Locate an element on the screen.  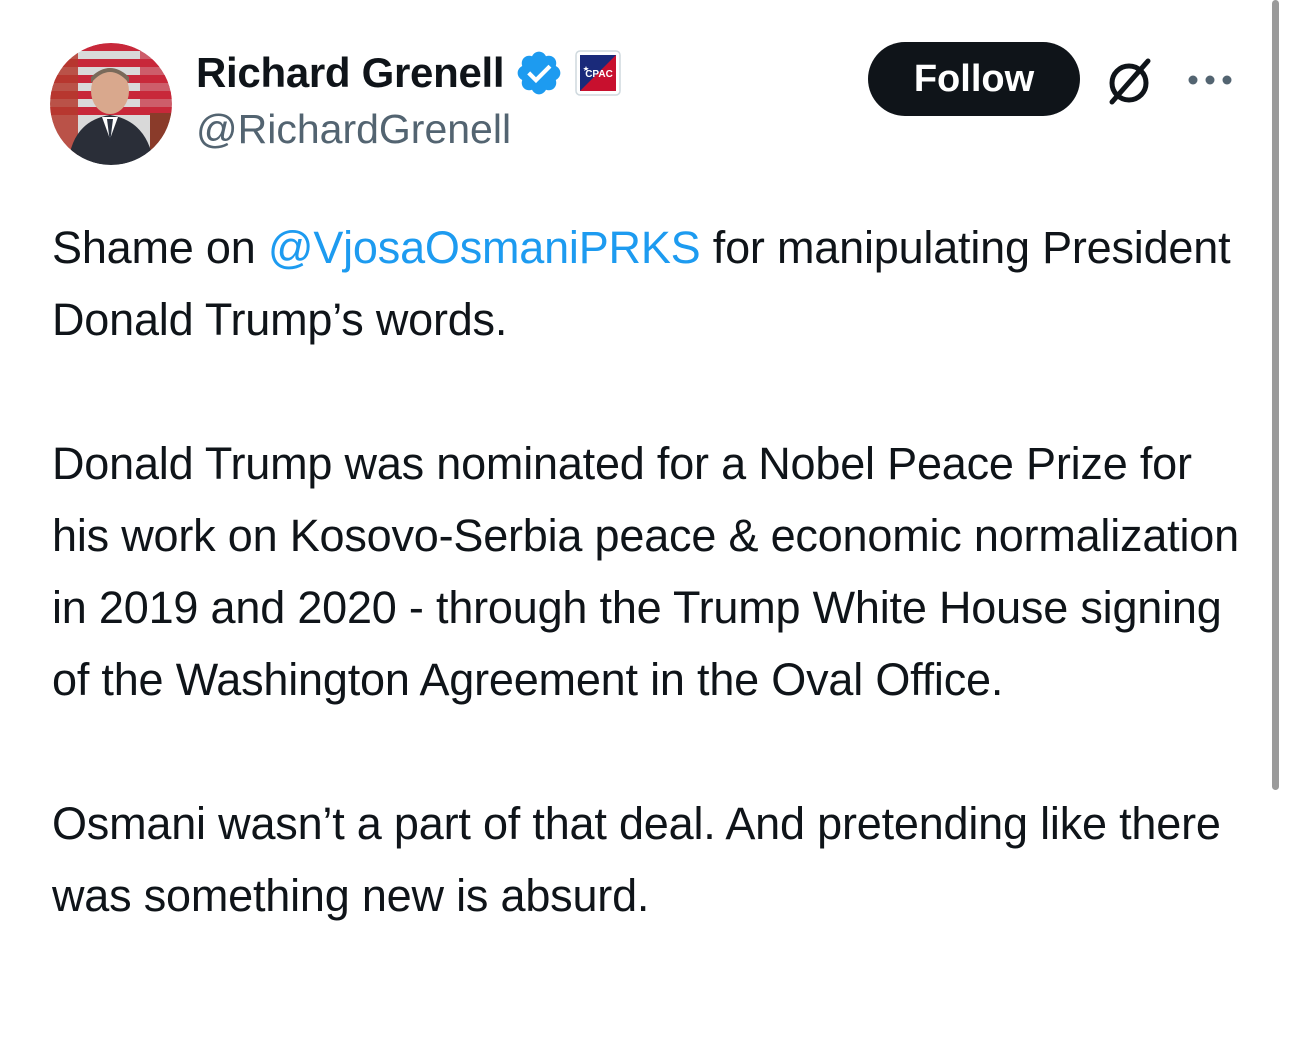
author-display-name: Richard Grenell is located at coordinates (350, 73).